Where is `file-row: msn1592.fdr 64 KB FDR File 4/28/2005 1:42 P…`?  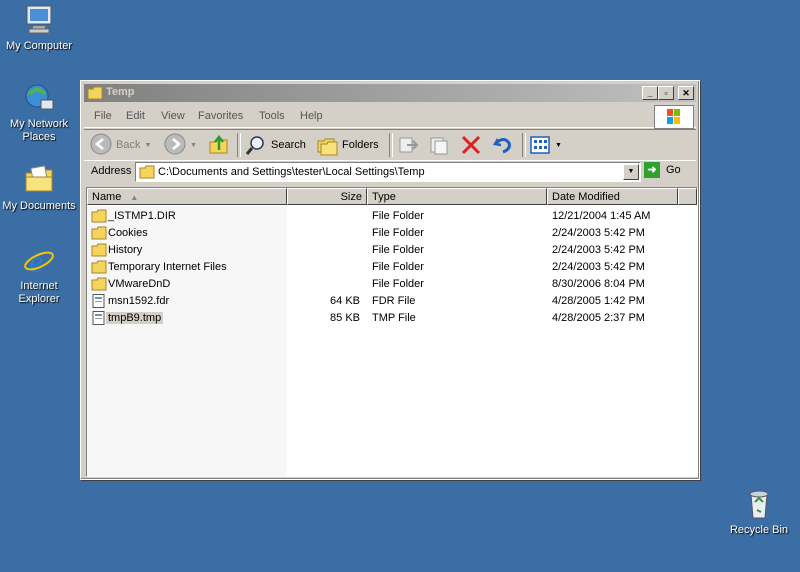
file-row: msn1592.fdr 64 KB FDR File 4/28/2005 1:42 P… is located at coordinates (392, 301).